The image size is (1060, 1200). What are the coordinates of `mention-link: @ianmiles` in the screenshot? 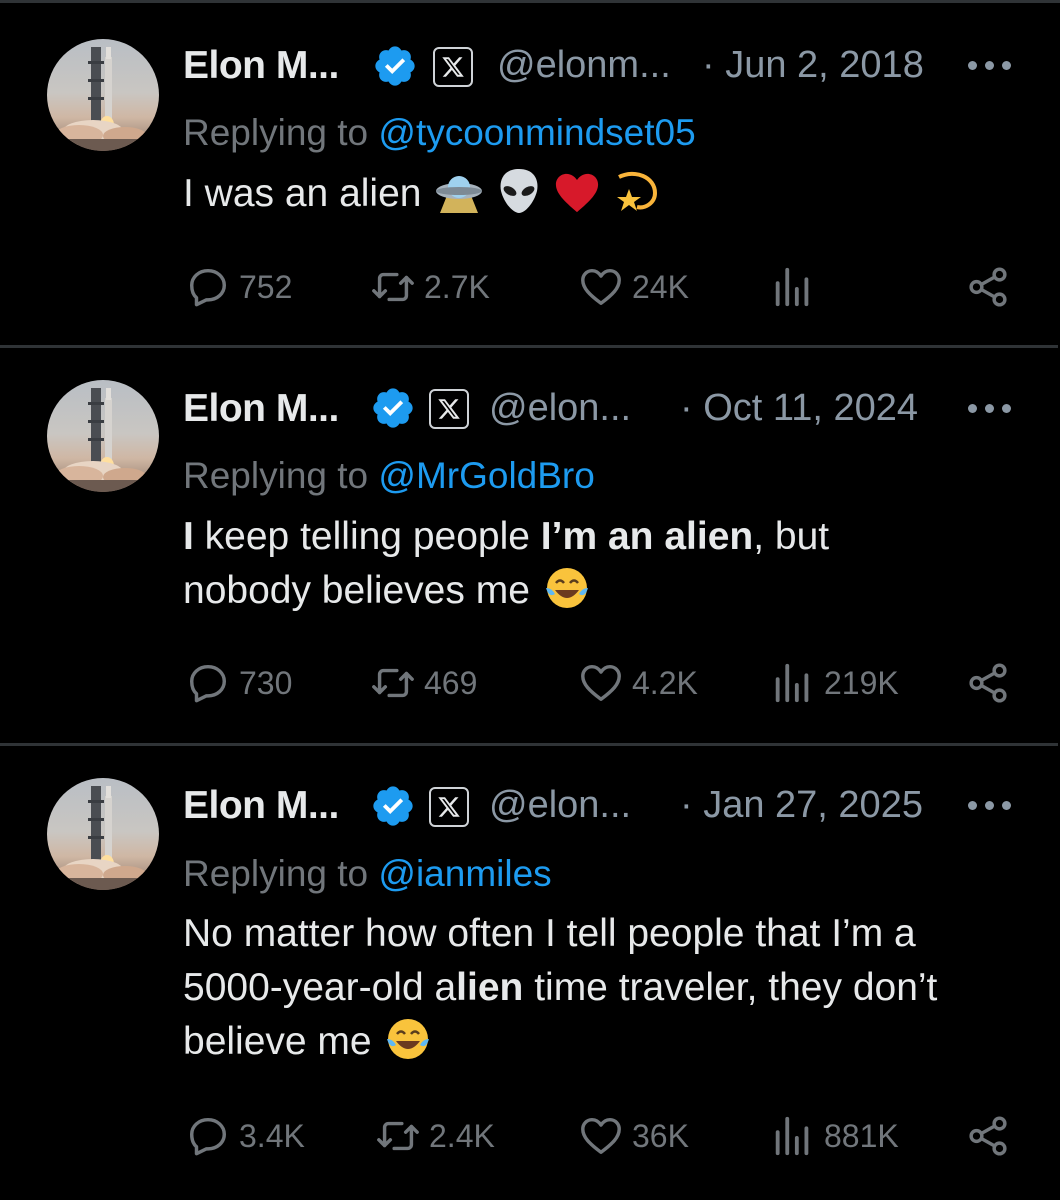 It's located at (464, 873).